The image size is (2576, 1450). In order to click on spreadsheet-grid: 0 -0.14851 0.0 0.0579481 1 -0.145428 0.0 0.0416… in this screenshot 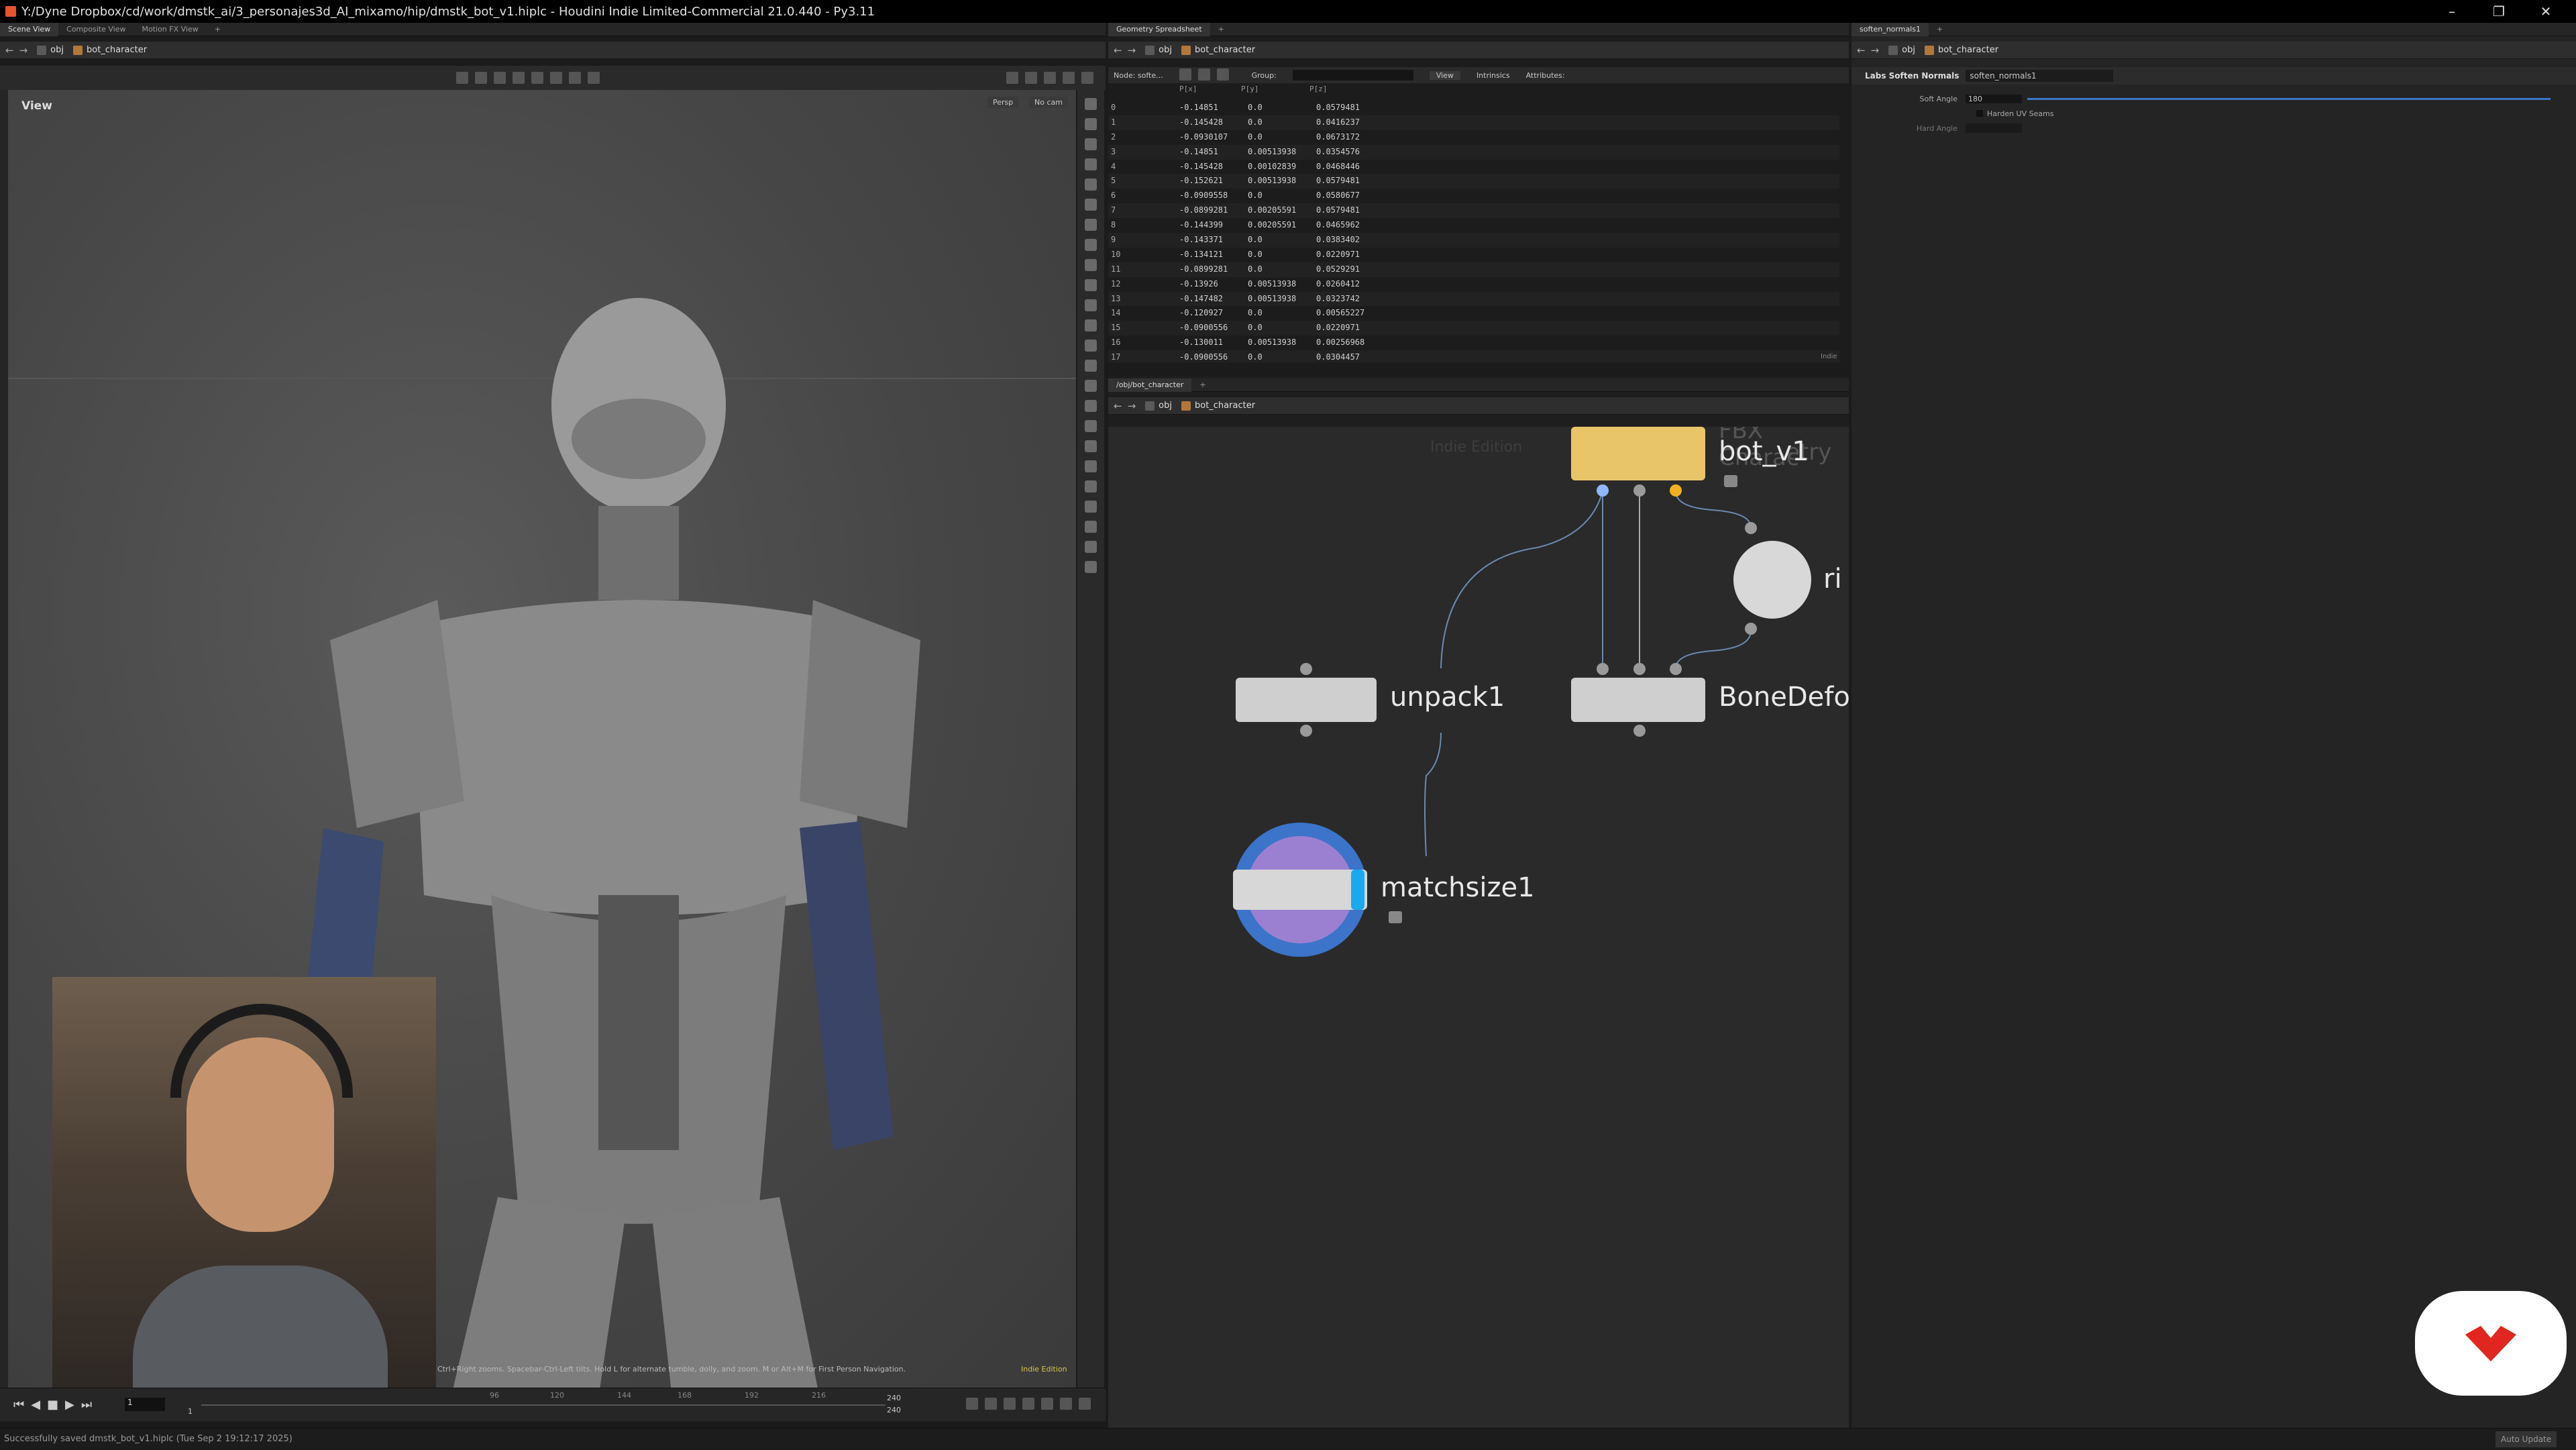, I will do `click(1473, 231)`.